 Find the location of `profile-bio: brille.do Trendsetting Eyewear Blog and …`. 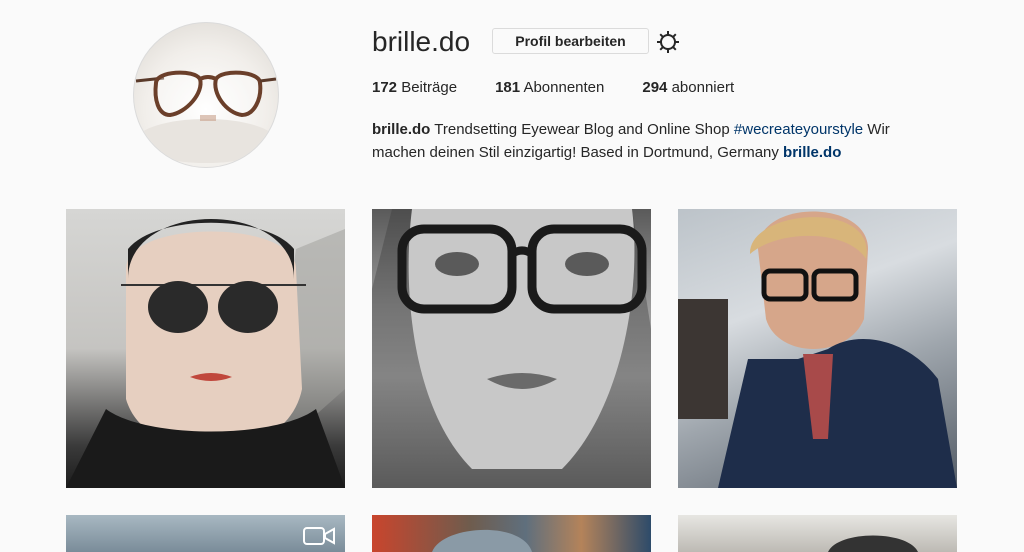

profile-bio: brille.do Trendsetting Eyewear Blog and … is located at coordinates (652, 141).